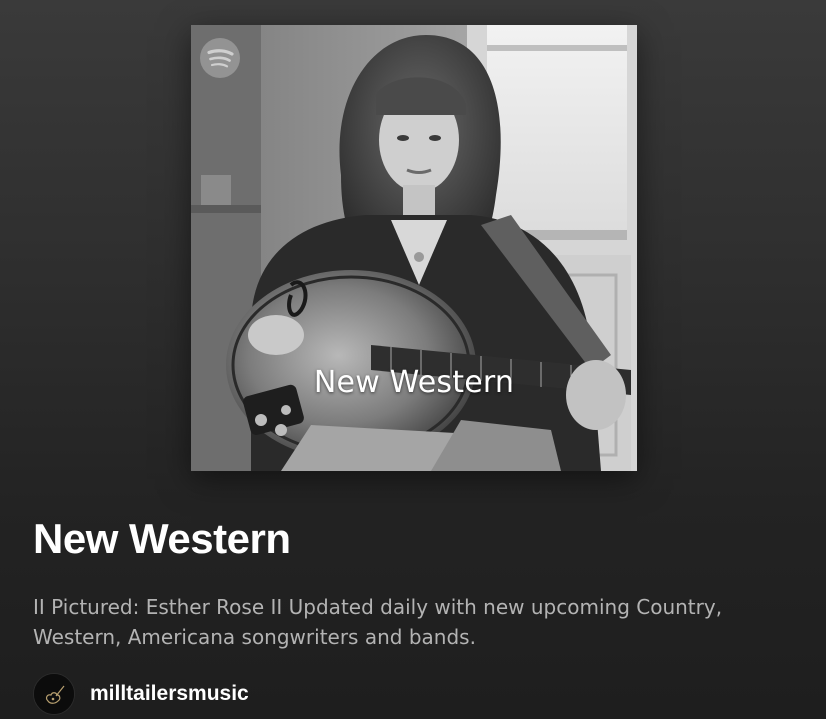 The height and width of the screenshot is (719, 826). What do you see at coordinates (220, 58) in the screenshot?
I see `spotify-logo-icon` at bounding box center [220, 58].